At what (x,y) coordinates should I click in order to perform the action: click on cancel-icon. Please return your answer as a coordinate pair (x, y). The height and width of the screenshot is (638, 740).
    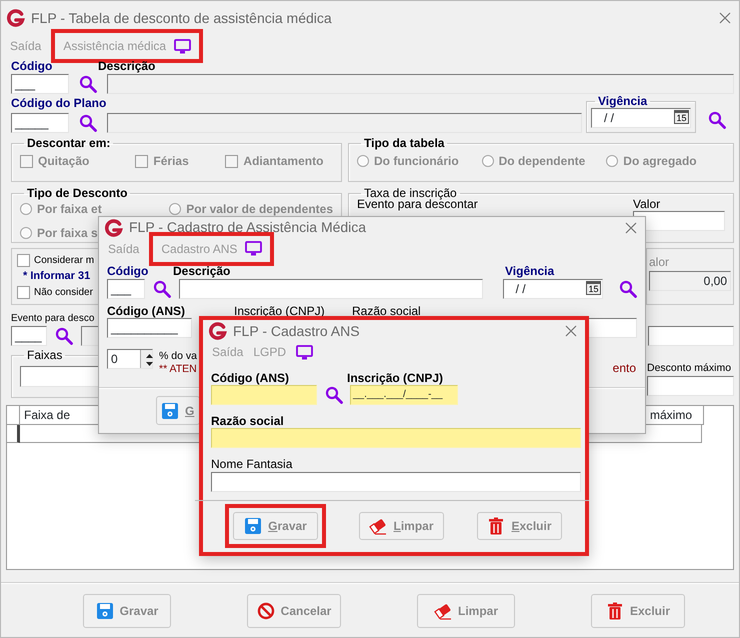
    Looking at the image, I should click on (265, 611).